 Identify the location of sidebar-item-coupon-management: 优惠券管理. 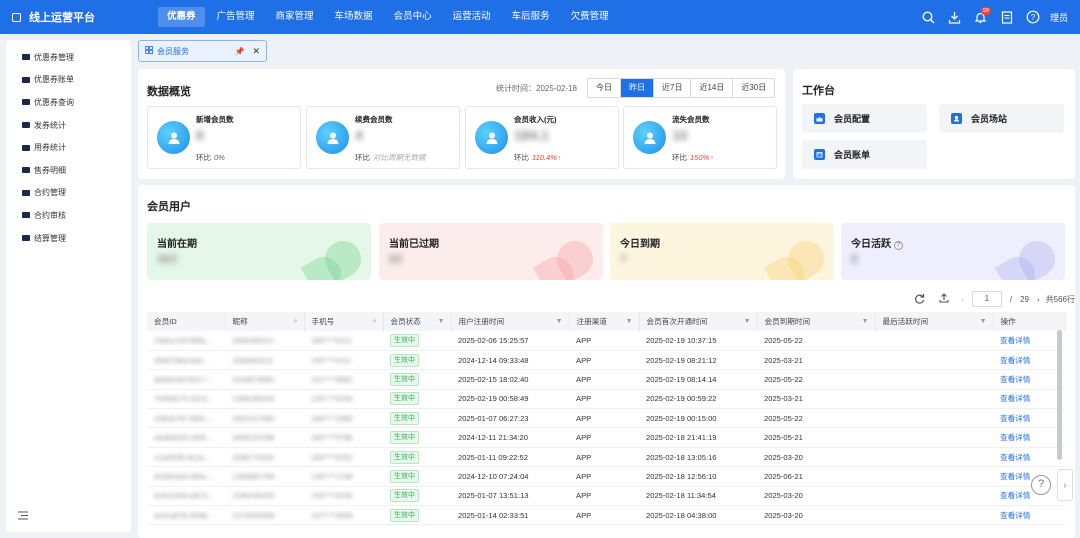
(68, 57).